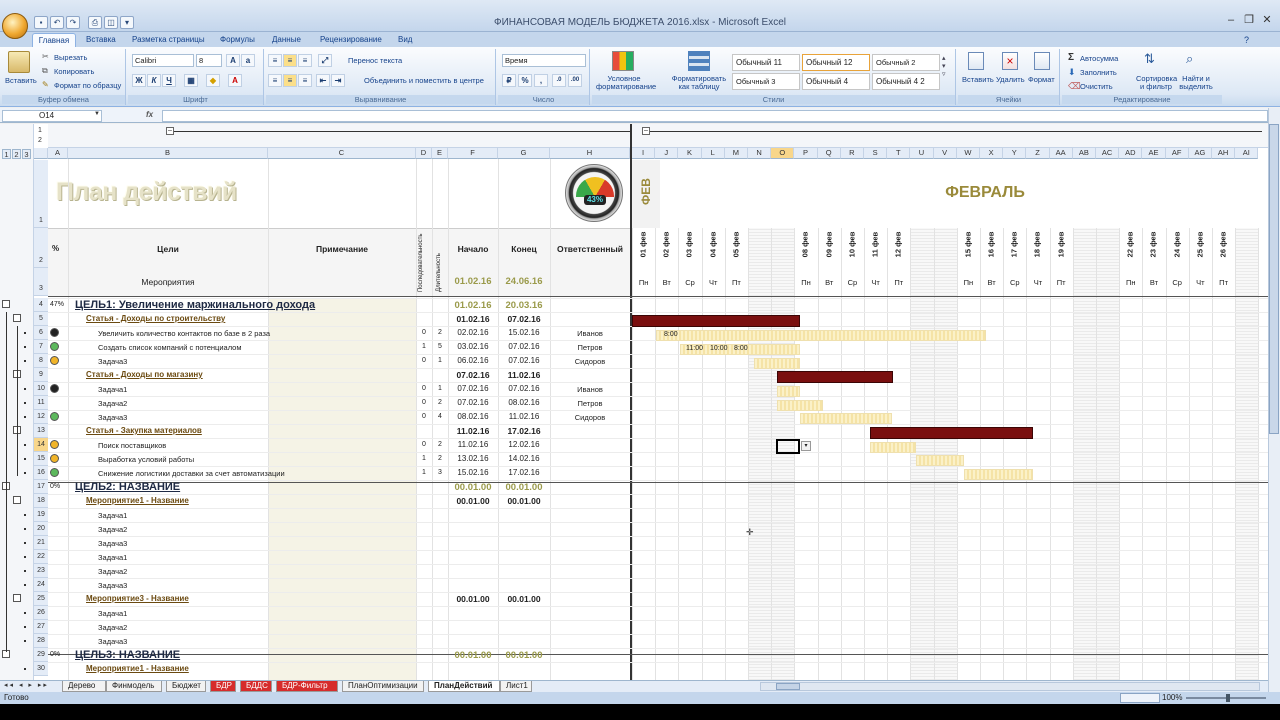 The height and width of the screenshot is (720, 1280). What do you see at coordinates (646, 131) in the screenshot?
I see `collapse-gantt-icon: –` at bounding box center [646, 131].